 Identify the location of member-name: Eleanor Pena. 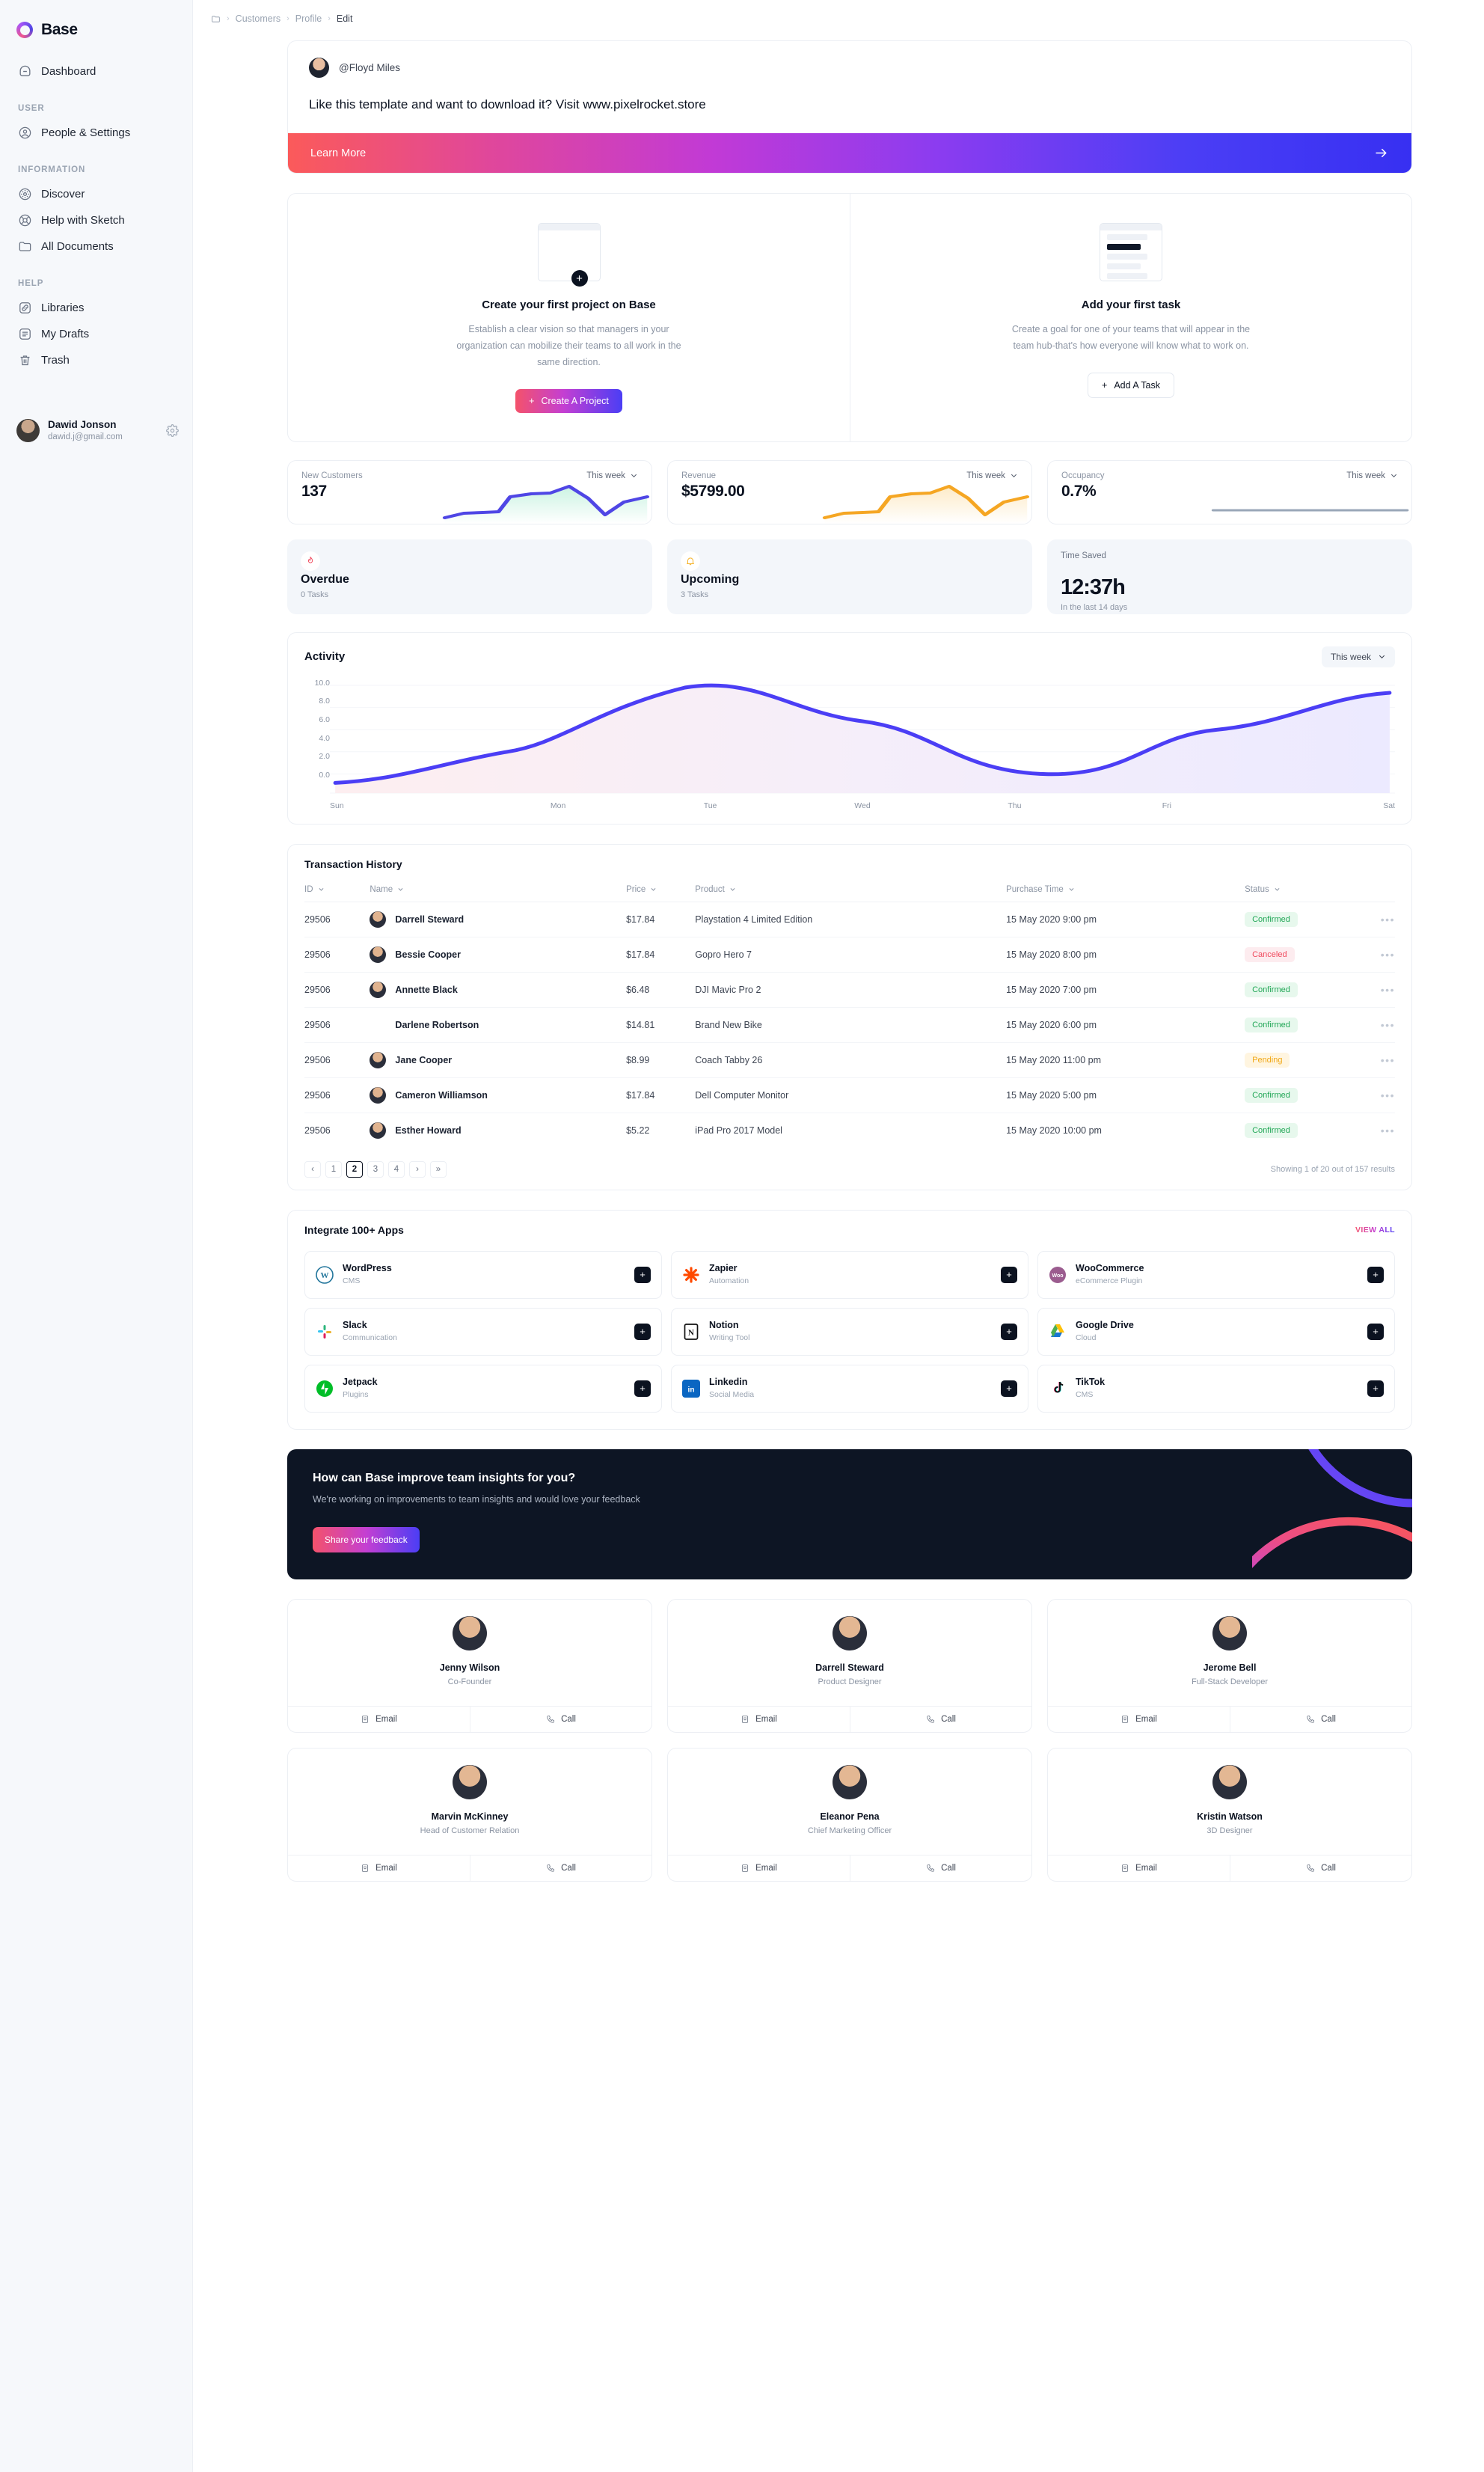
(850, 1816).